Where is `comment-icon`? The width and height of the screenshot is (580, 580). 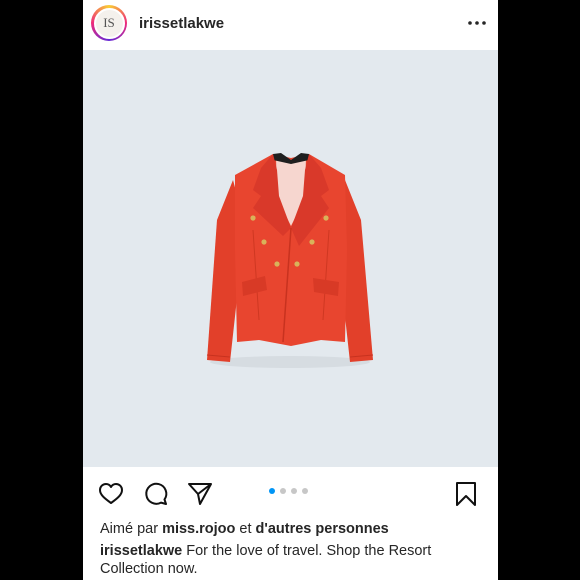 comment-icon is located at coordinates (156, 494).